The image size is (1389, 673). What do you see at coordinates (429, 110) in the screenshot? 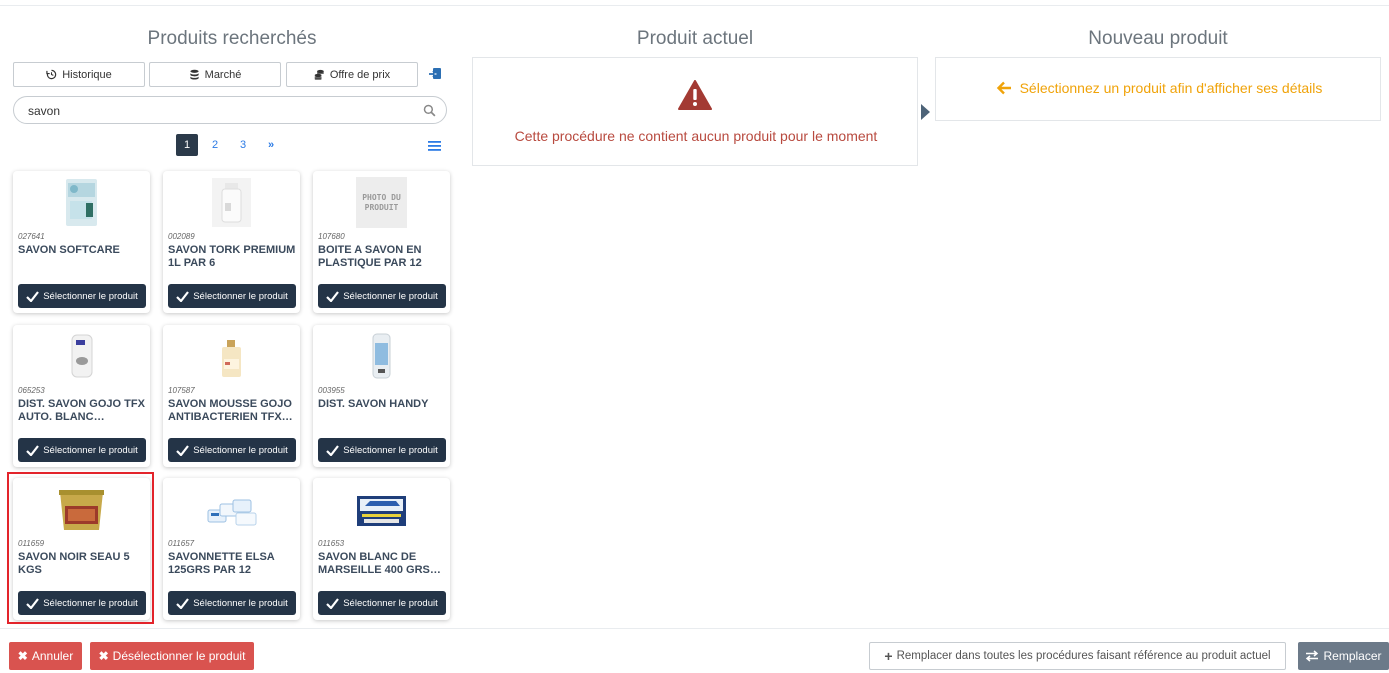
I see `search-icon` at bounding box center [429, 110].